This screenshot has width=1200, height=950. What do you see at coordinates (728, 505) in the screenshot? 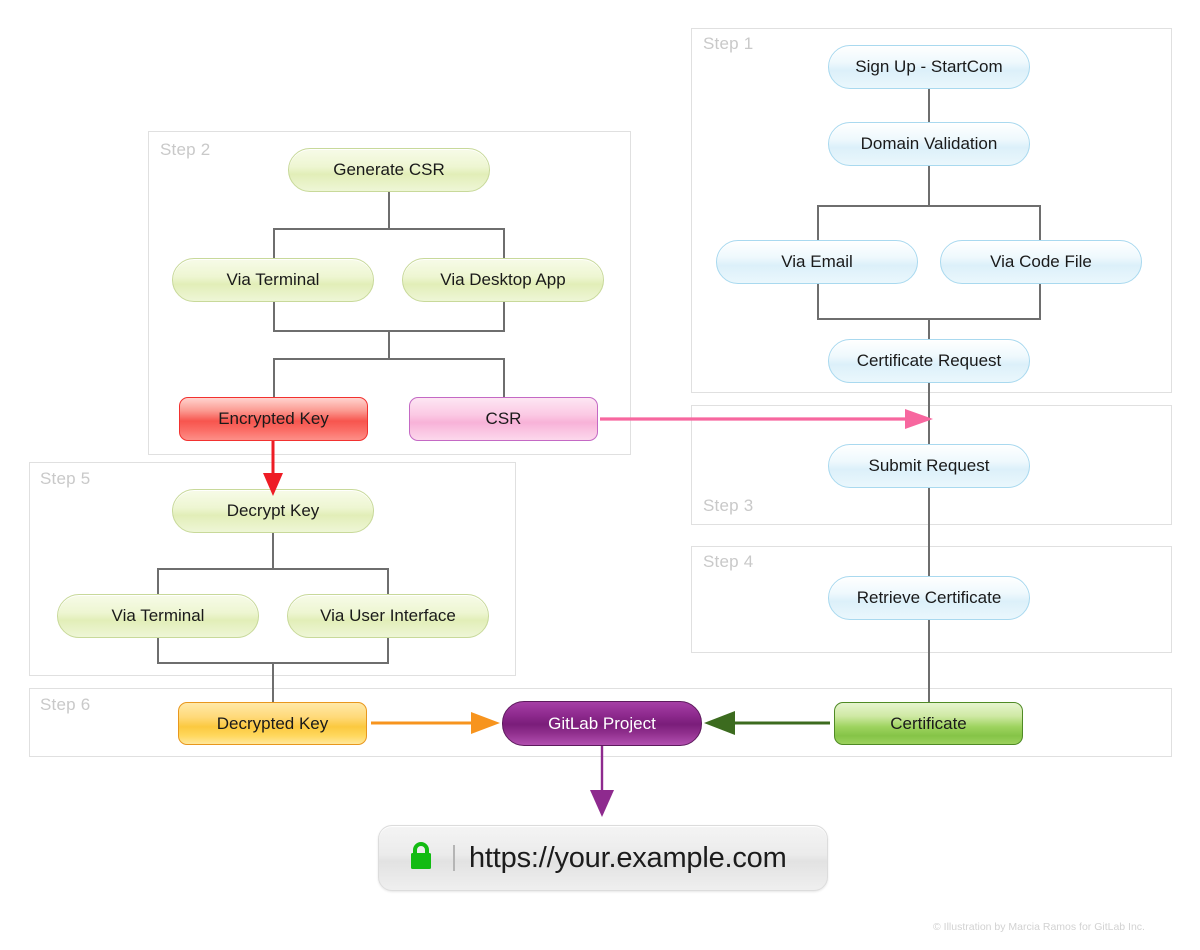
I see `step-3-label: Step 3` at bounding box center [728, 505].